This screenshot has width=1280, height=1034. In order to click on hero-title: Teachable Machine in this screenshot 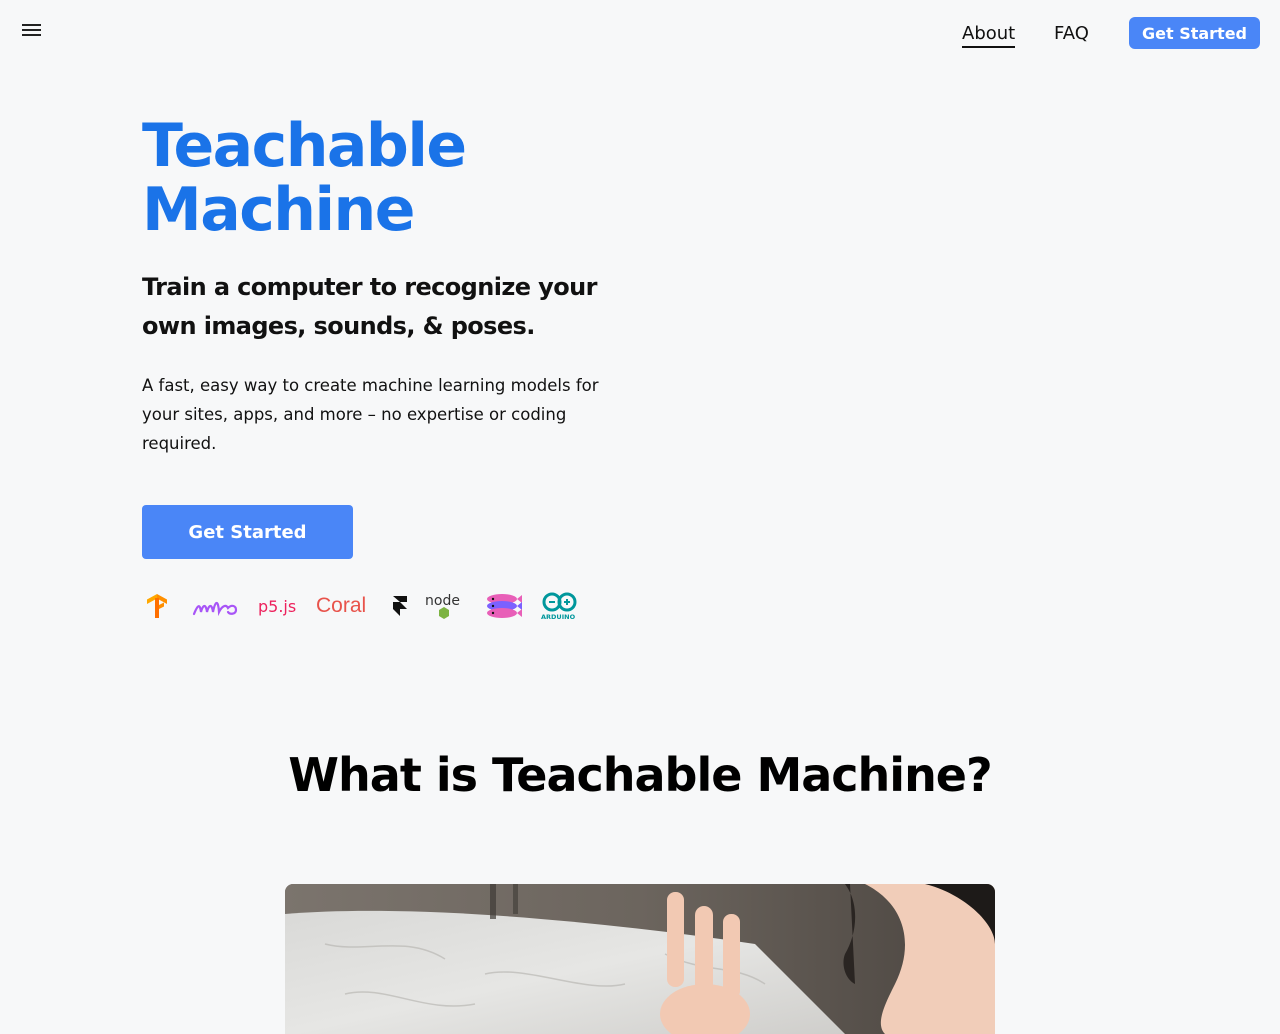, I will do `click(392, 178)`.